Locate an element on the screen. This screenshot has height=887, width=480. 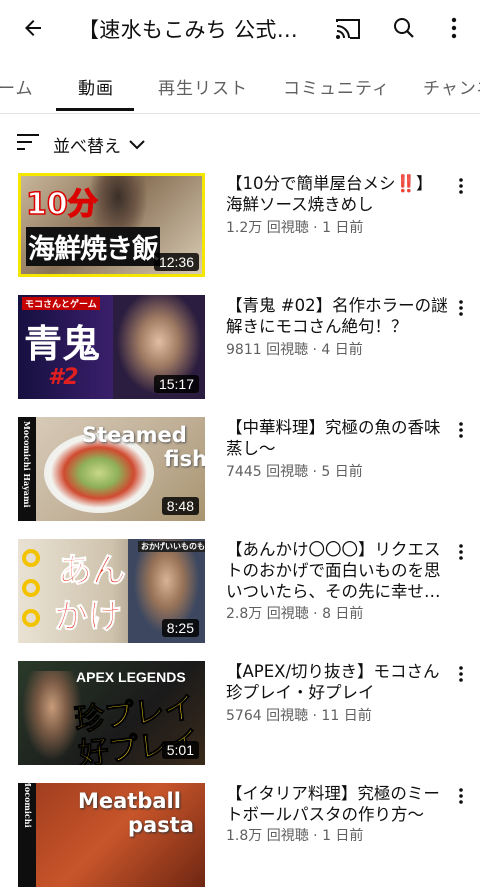
video-duration: 15:17 is located at coordinates (176, 384).